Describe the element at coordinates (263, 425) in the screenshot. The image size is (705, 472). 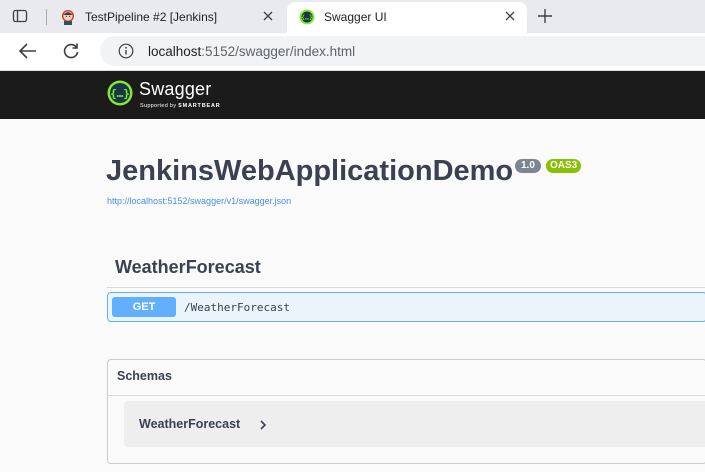
I see `chevron-right-icon` at that location.